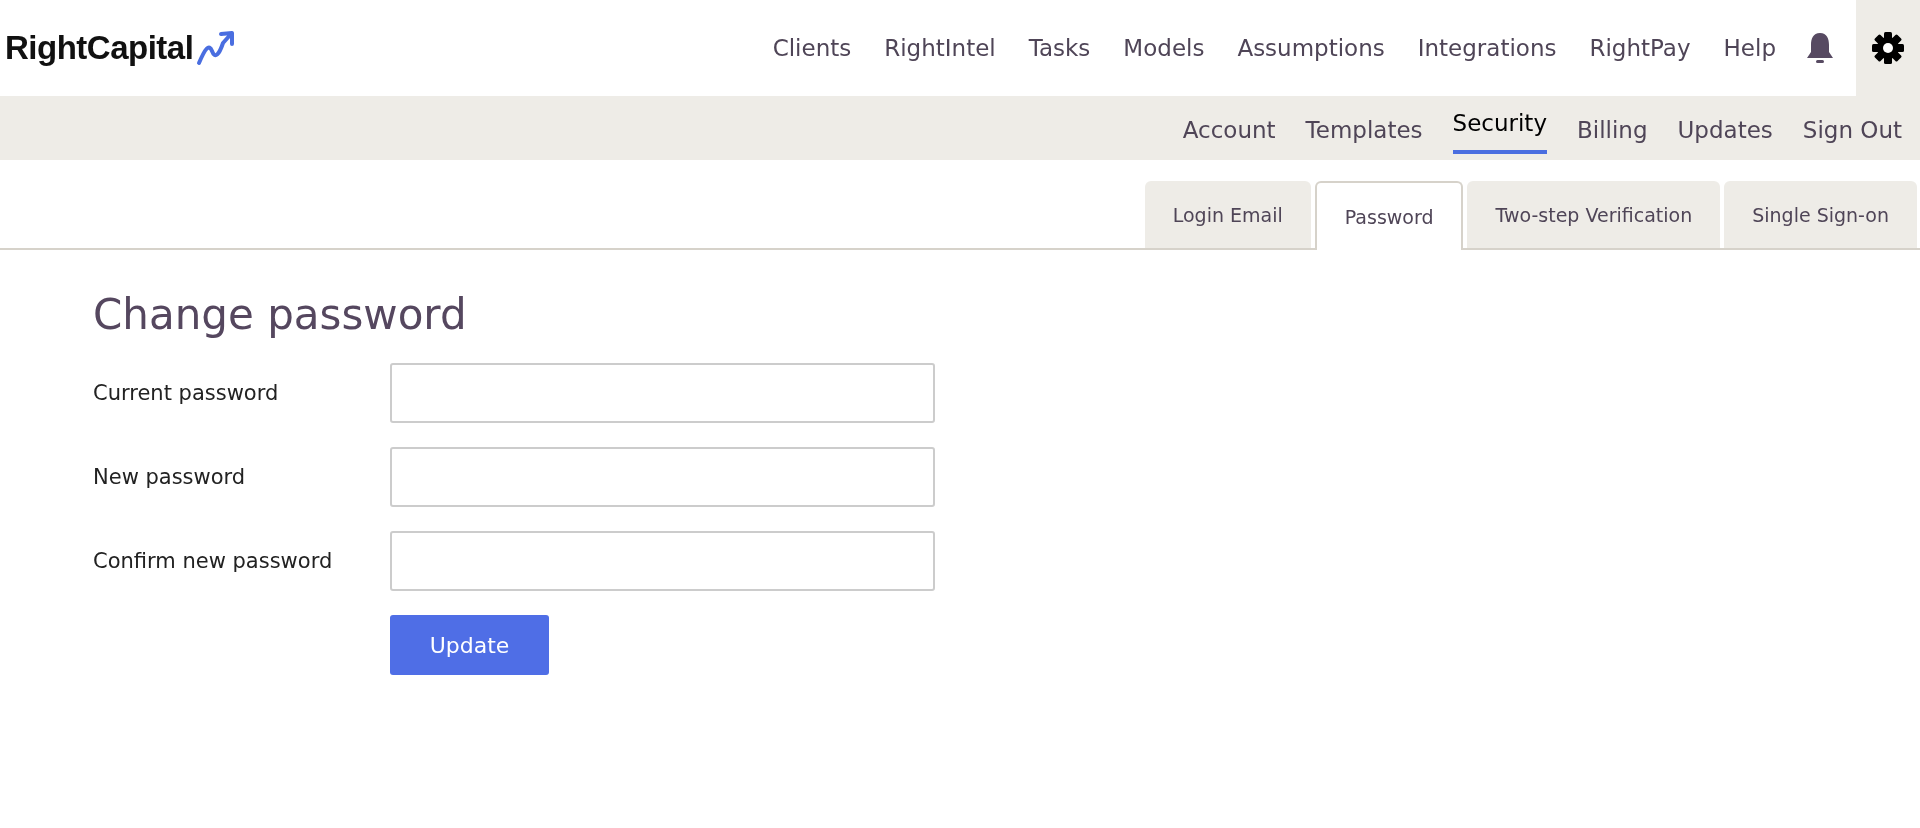  I want to click on sub-nav-link: Account, so click(1229, 128).